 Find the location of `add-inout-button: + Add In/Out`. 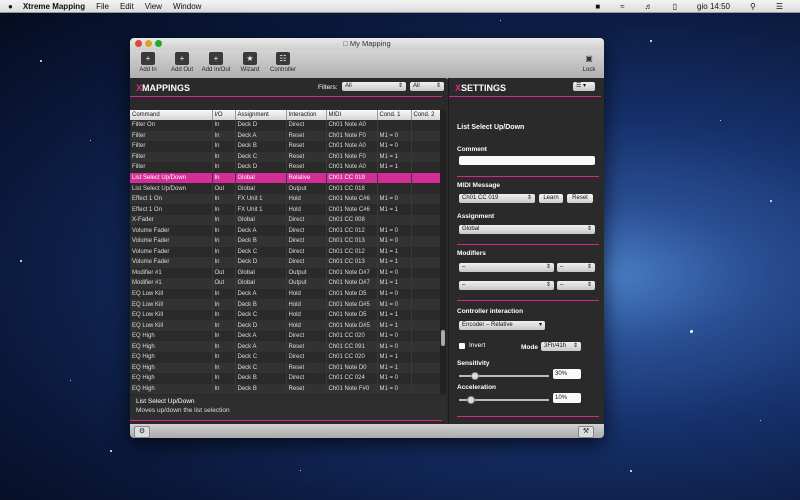

add-inout-button: + Add In/Out is located at coordinates (216, 62).